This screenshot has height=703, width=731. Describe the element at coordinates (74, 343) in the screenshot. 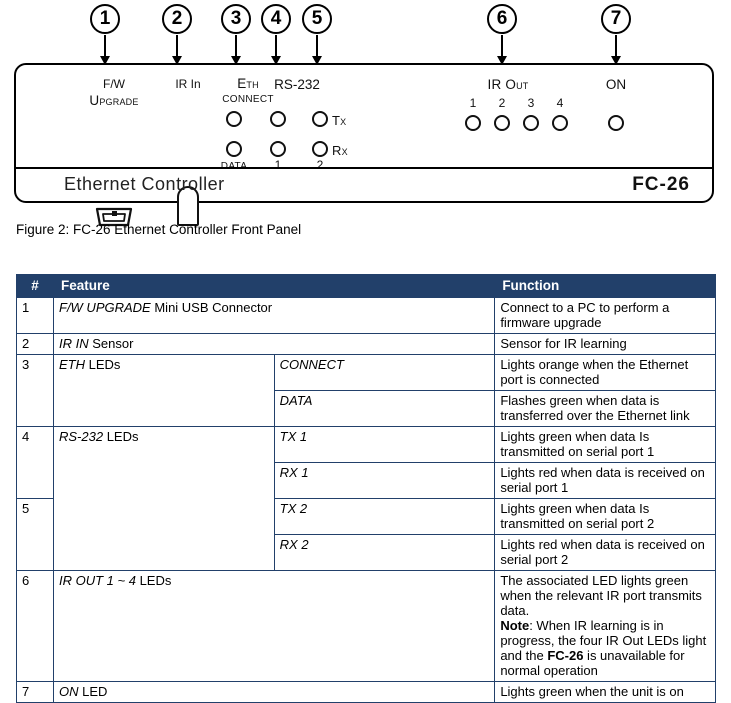

I see `feature-italic-part: IR IN` at that location.